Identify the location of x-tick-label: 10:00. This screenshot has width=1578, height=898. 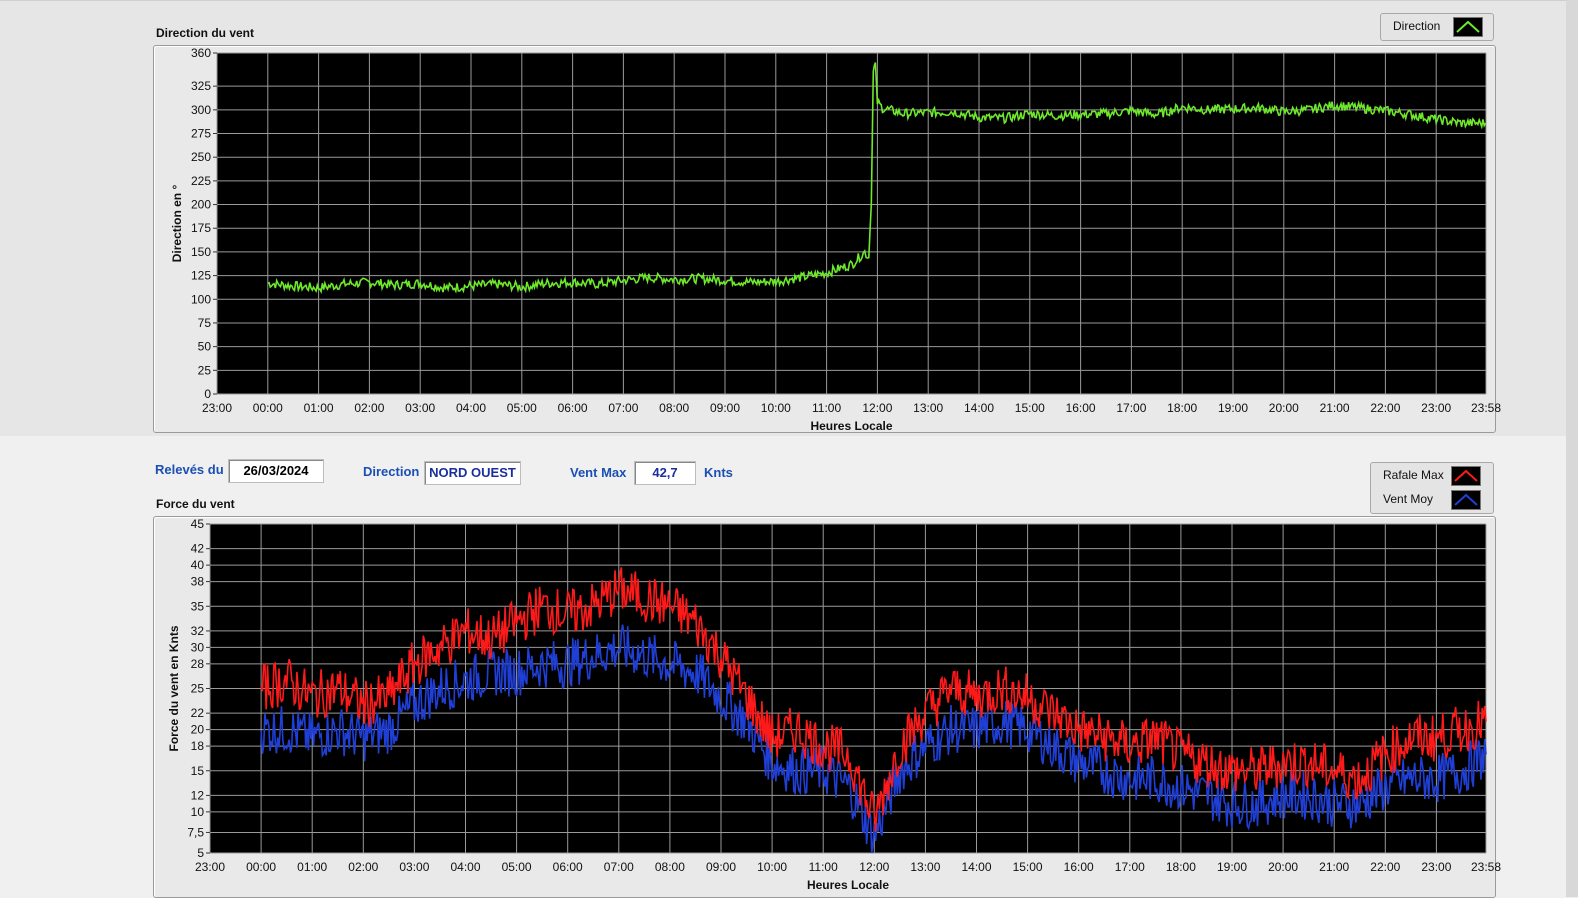
(772, 867).